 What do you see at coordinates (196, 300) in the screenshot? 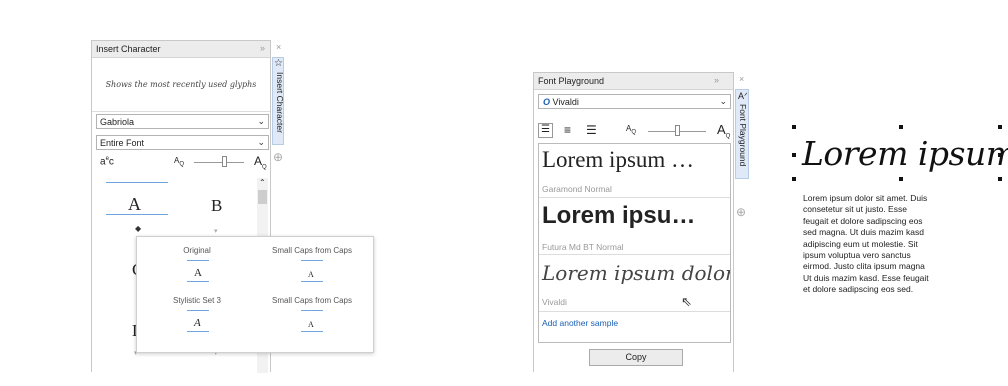
I see `variant-label: Stylistic Set 3` at bounding box center [196, 300].